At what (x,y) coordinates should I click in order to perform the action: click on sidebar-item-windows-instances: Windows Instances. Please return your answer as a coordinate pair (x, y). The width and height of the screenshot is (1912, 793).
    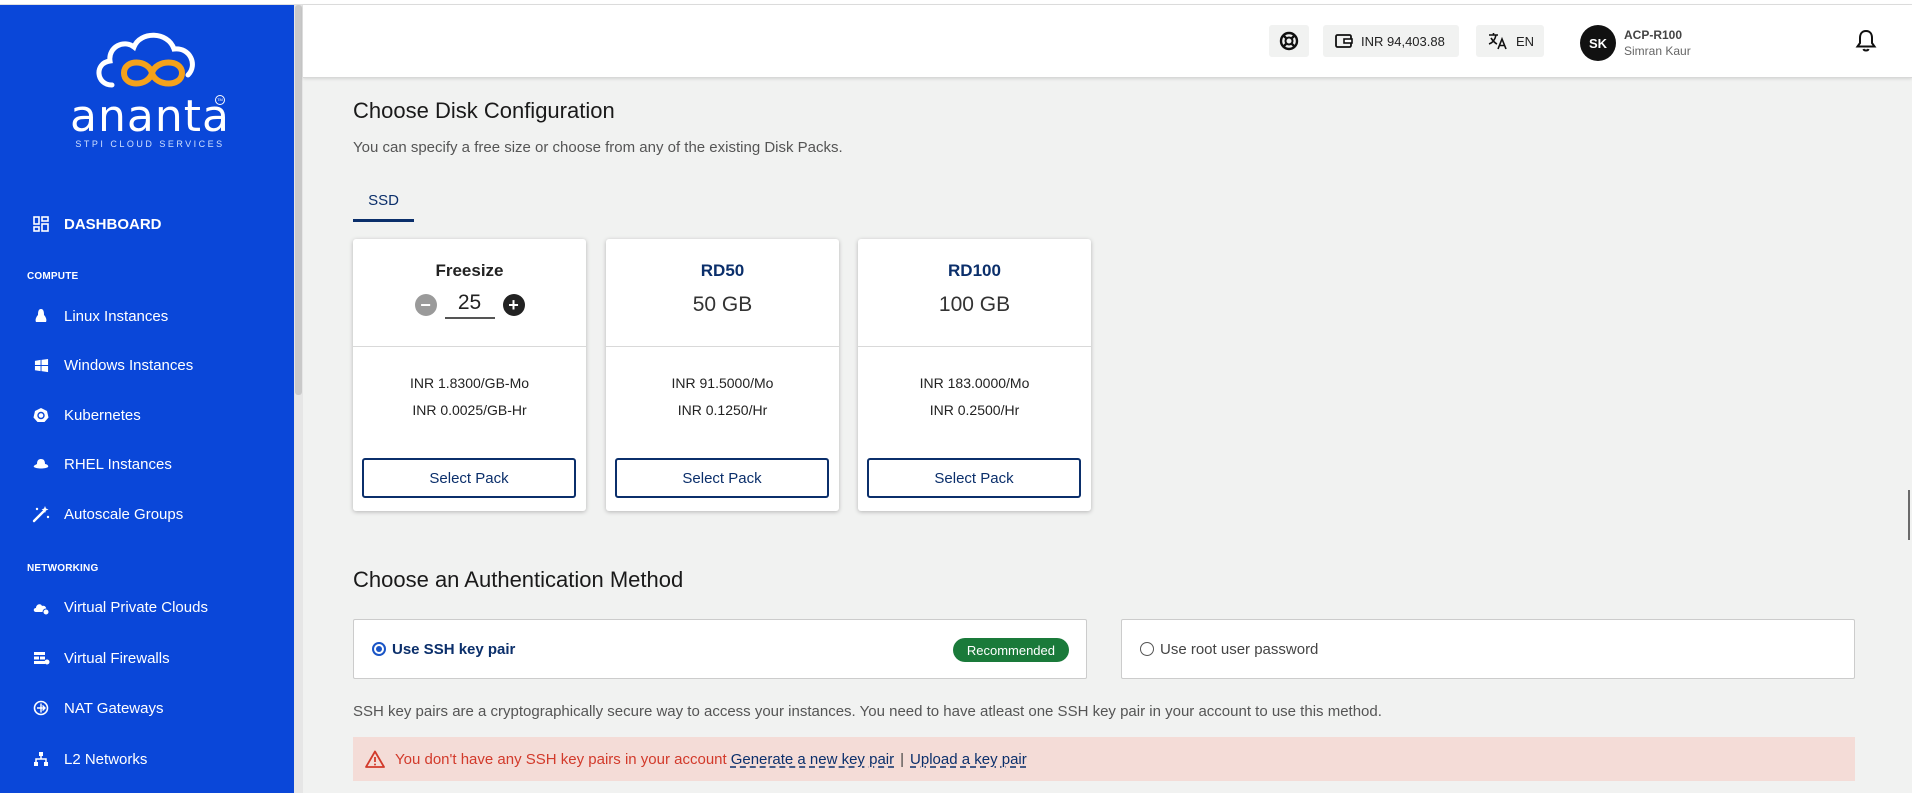
    Looking at the image, I should click on (147, 365).